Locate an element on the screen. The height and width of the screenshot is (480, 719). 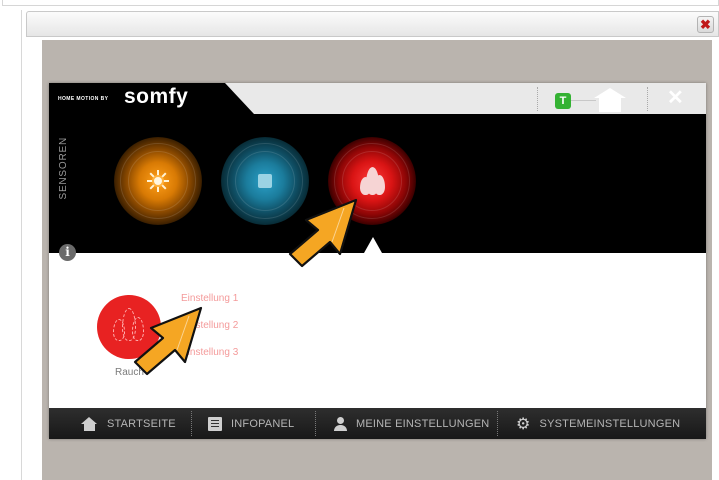
nav-home: STARTSEITE is located at coordinates (128, 423).